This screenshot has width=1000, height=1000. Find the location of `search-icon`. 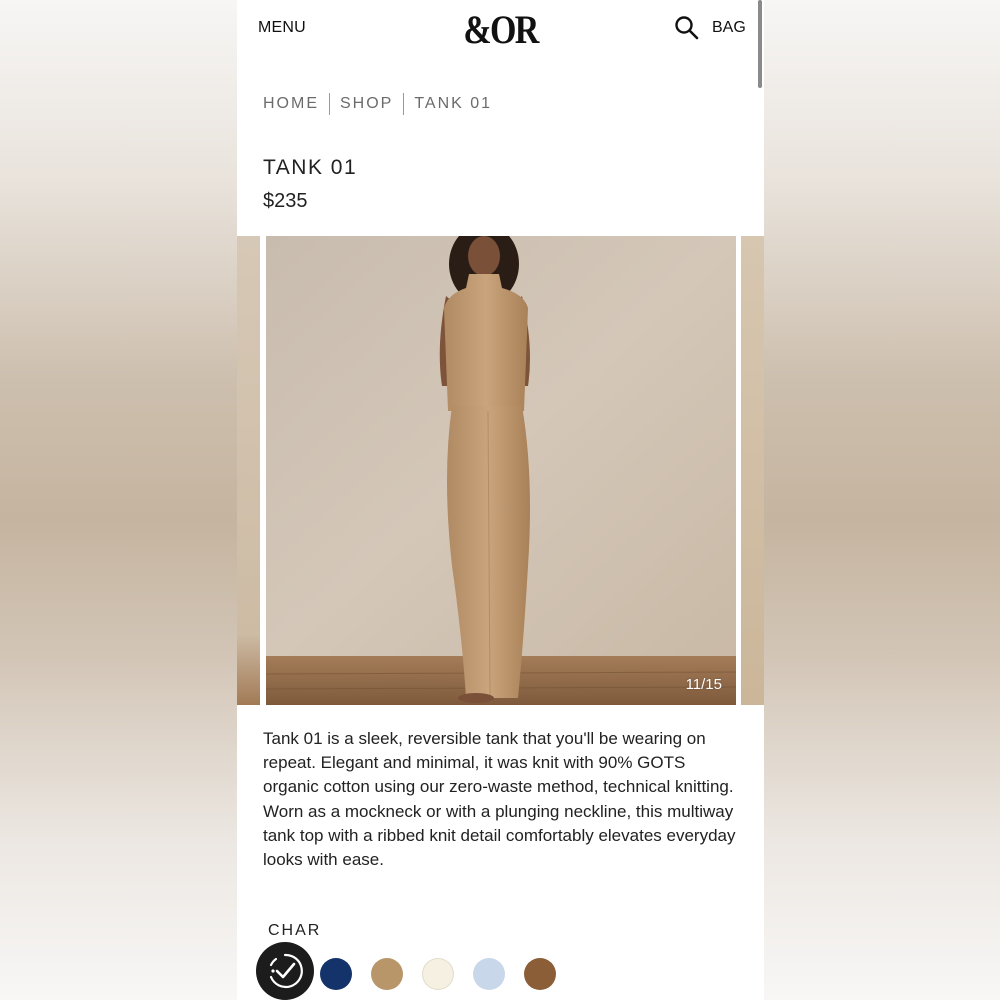

search-icon is located at coordinates (687, 28).